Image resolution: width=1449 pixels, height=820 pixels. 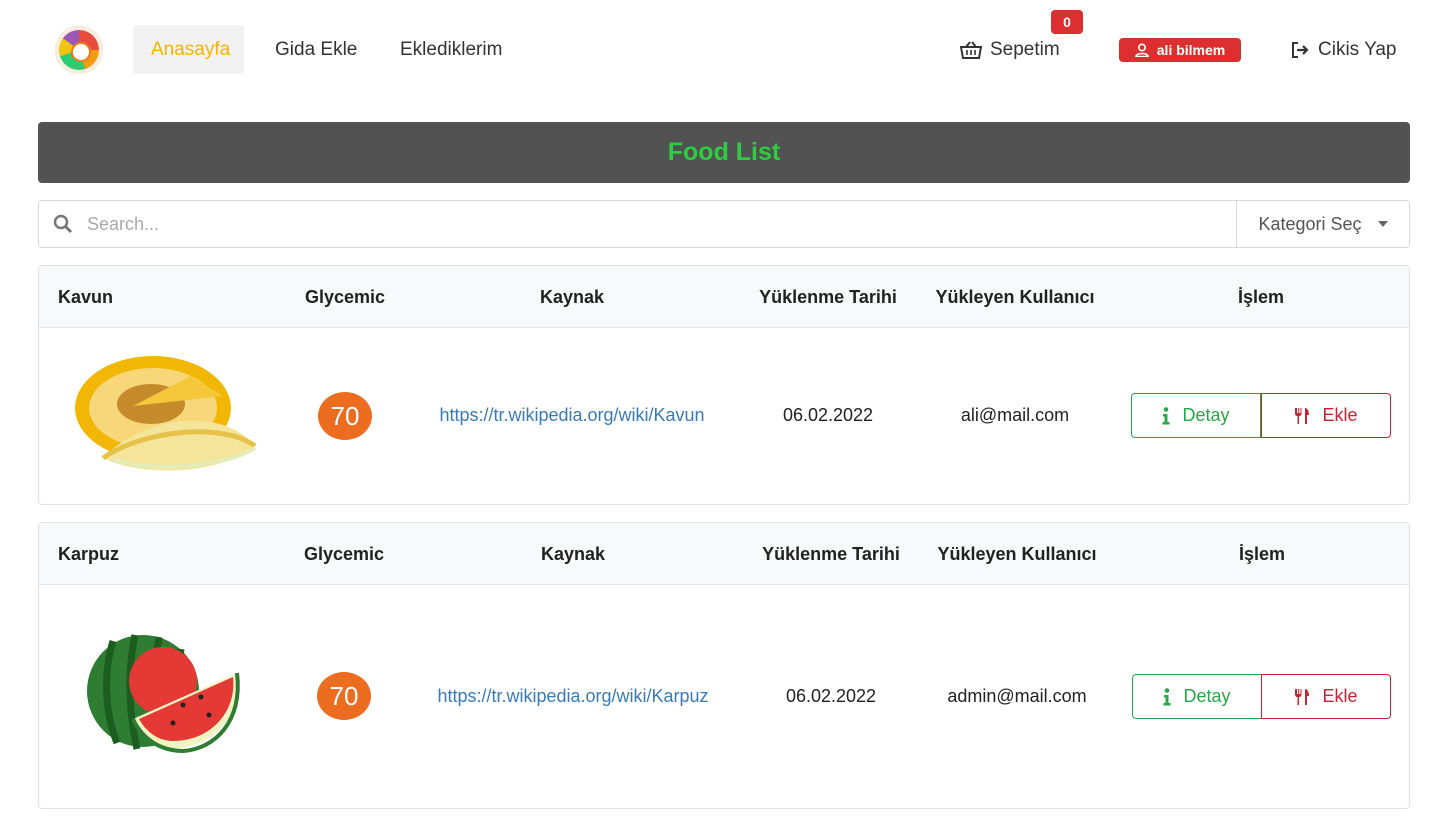 I want to click on user-badge: ali bilmem, so click(x=1180, y=50).